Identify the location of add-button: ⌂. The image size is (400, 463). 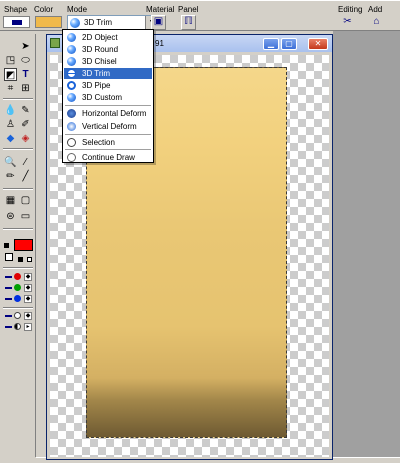
(376, 22).